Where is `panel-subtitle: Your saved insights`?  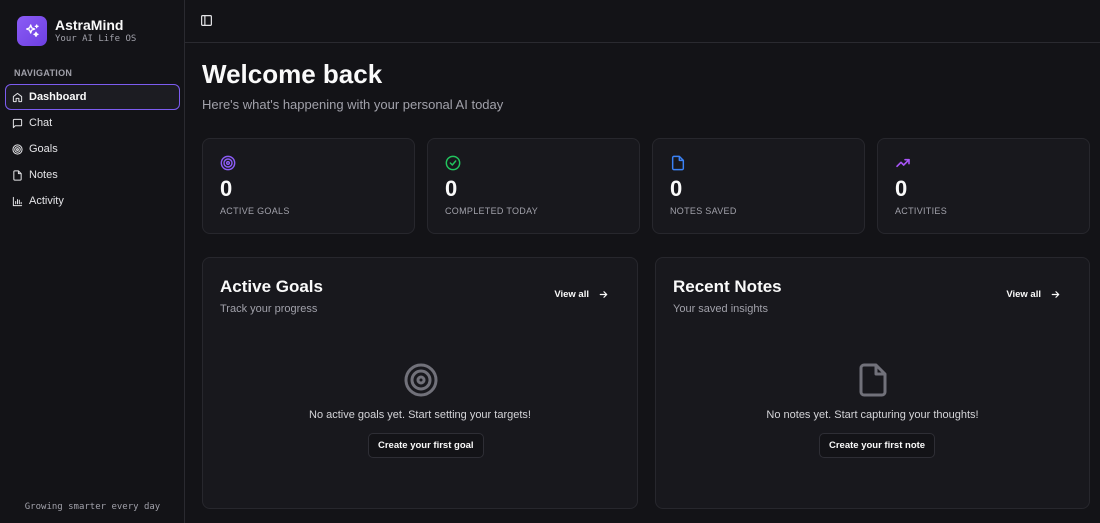
panel-subtitle: Your saved insights is located at coordinates (720, 309).